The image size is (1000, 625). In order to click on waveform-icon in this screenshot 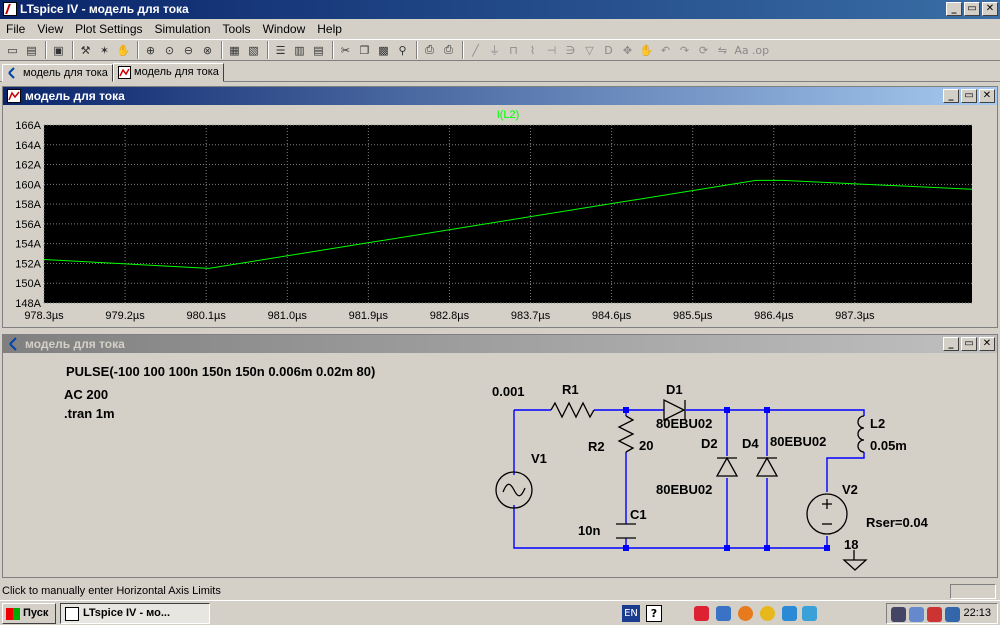, I will do `click(14, 96)`.